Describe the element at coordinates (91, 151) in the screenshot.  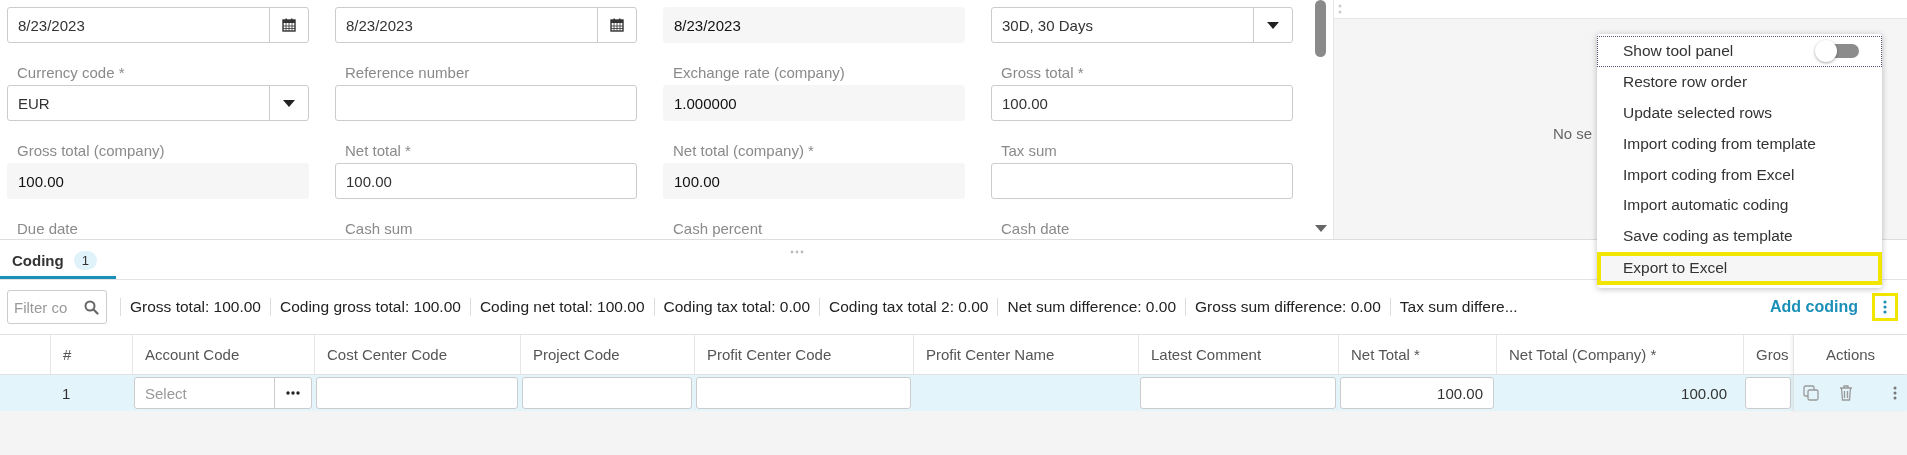
I see `field-label: Gross total (company)` at that location.